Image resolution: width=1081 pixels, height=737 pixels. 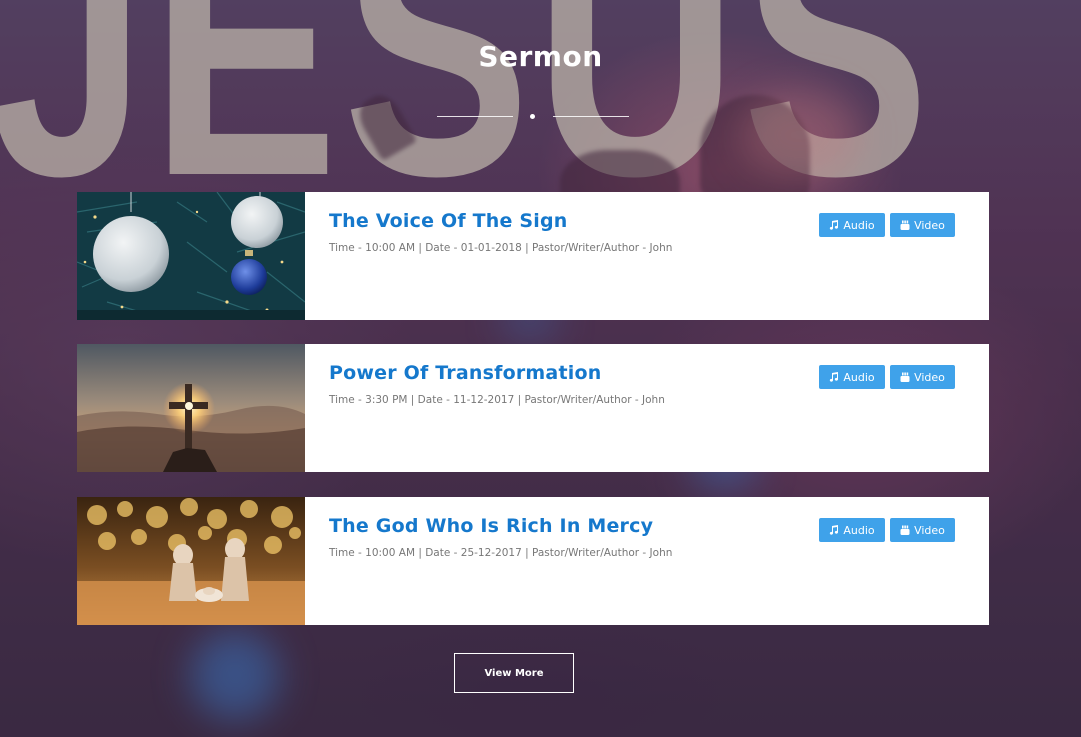 What do you see at coordinates (465, 373) in the screenshot?
I see `sermon-title: Power Of Transformation` at bounding box center [465, 373].